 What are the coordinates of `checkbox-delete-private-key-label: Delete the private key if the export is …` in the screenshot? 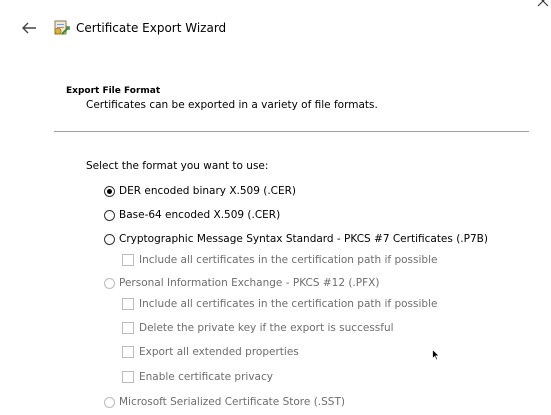 It's located at (266, 328).